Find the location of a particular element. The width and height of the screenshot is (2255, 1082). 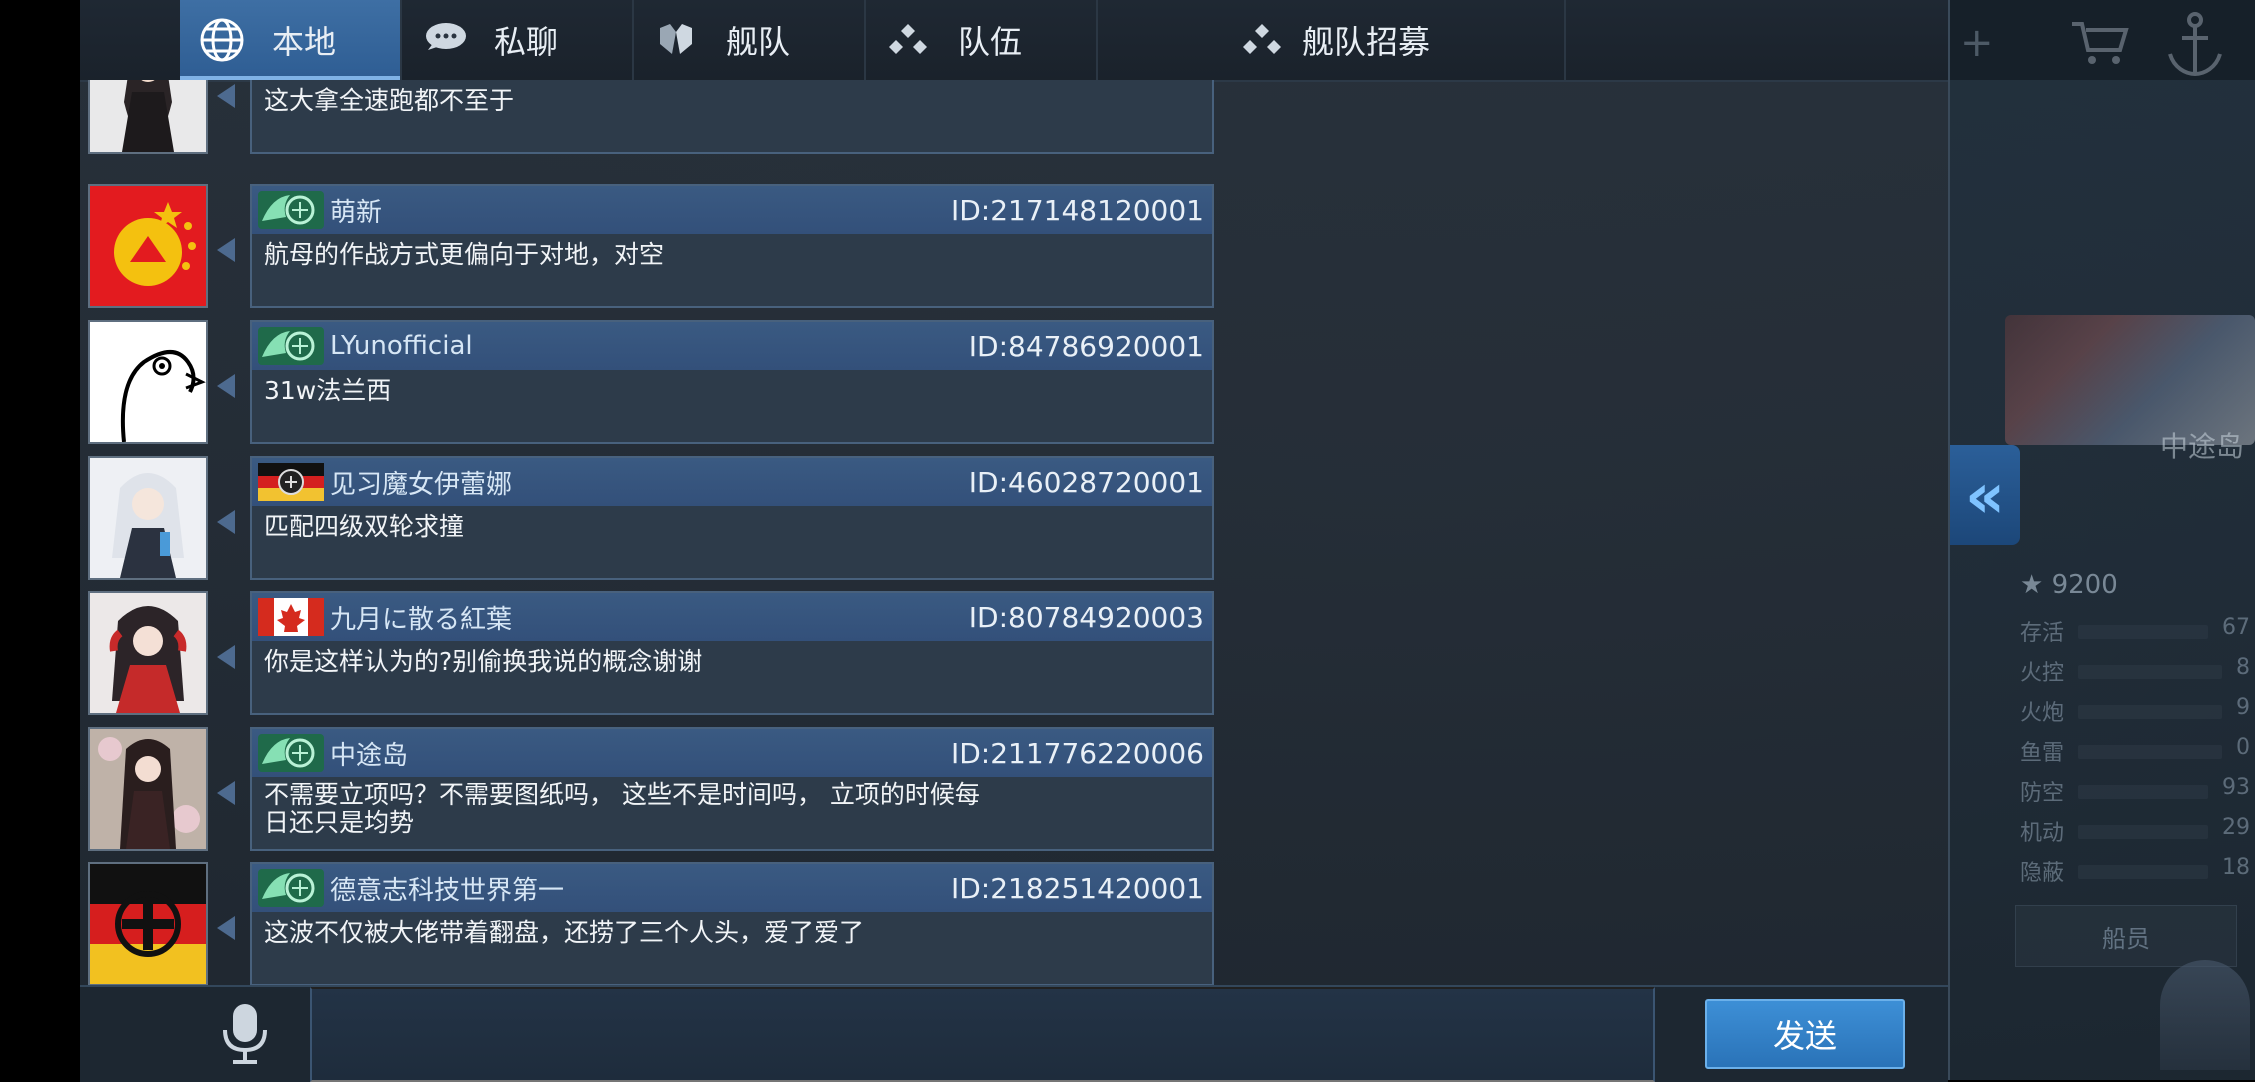

message-header: 中途岛 ID:211776220006 is located at coordinates (732, 753).